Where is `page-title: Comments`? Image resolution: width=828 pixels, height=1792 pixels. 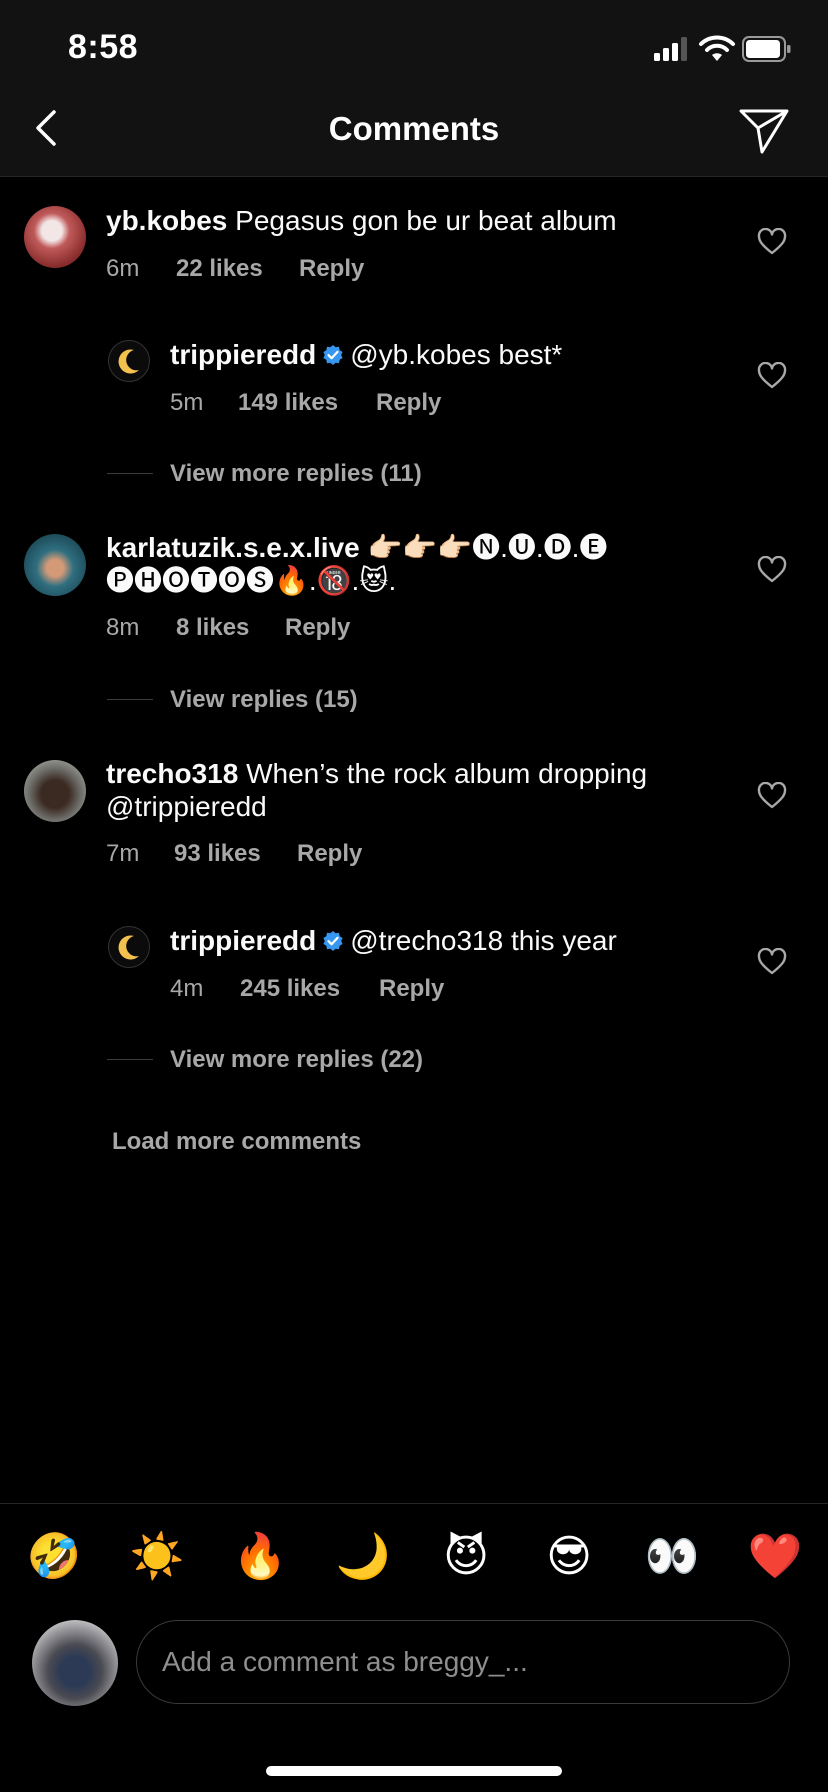 page-title: Comments is located at coordinates (414, 128).